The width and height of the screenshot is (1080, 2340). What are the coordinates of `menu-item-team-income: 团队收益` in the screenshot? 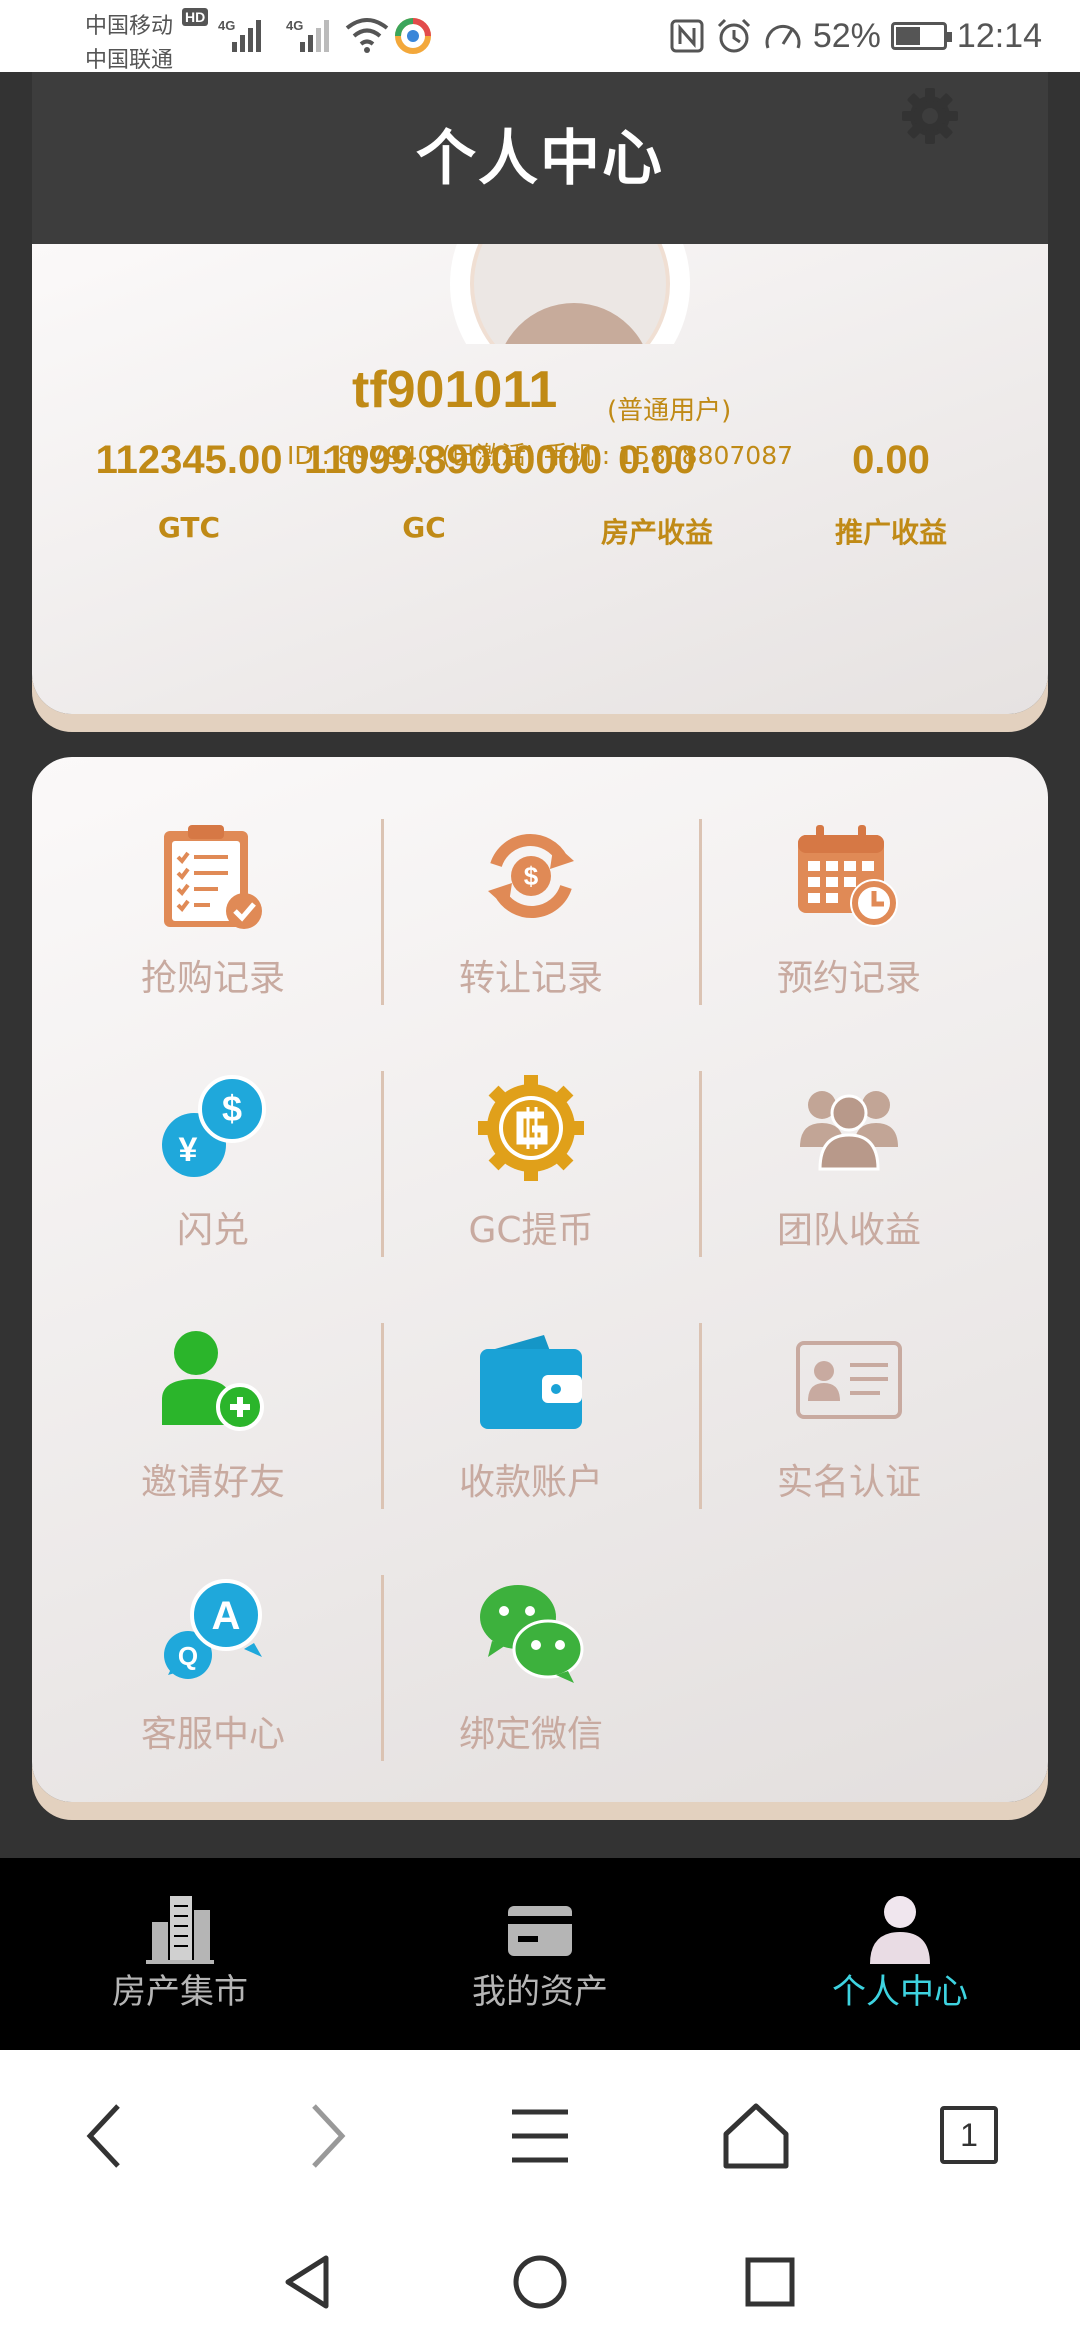 It's located at (849, 1168).